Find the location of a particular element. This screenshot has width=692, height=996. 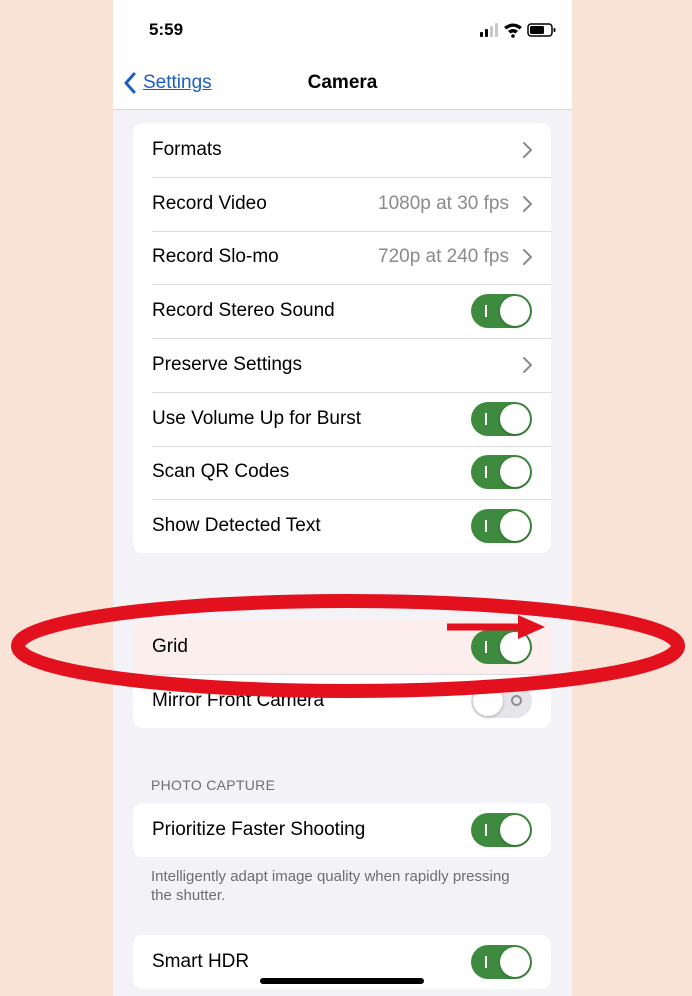

row-label: Grid is located at coordinates (170, 646).